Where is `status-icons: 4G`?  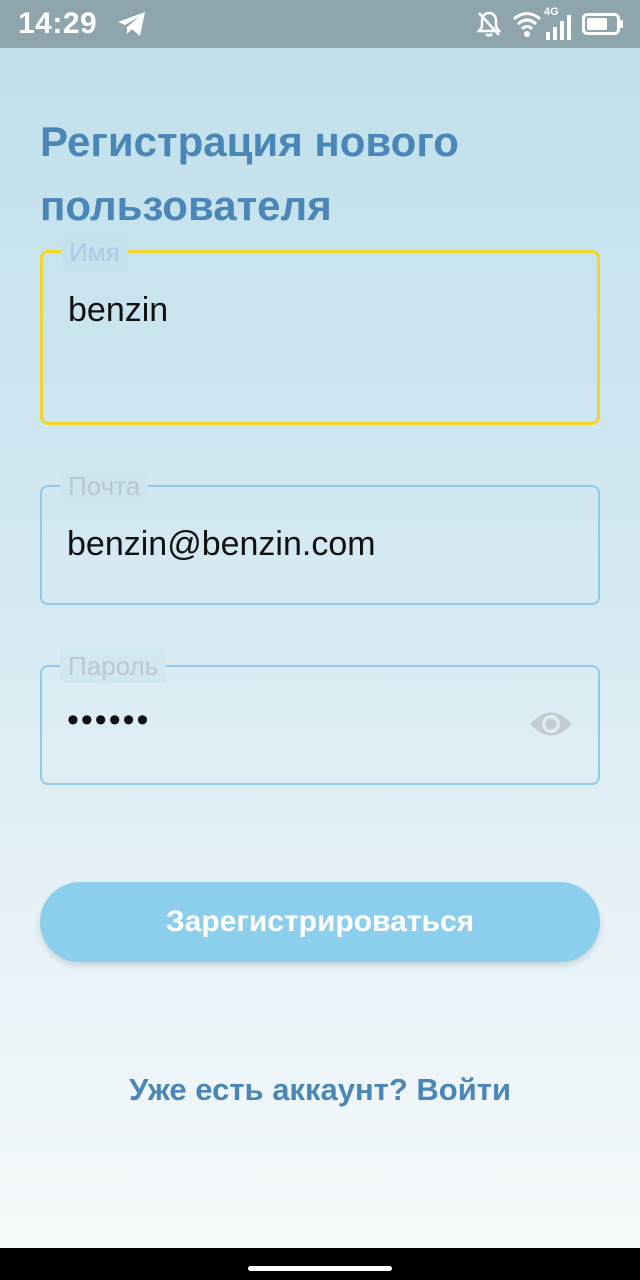
status-icons: 4G is located at coordinates (550, 23).